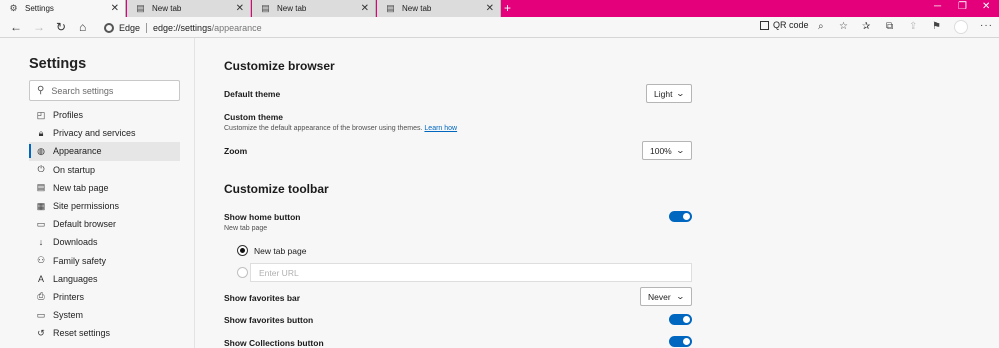 Image resolution: width=999 pixels, height=348 pixels. Describe the element at coordinates (189, 8) in the screenshot. I see `tab-new-1: ▤ New tab ✕` at that location.